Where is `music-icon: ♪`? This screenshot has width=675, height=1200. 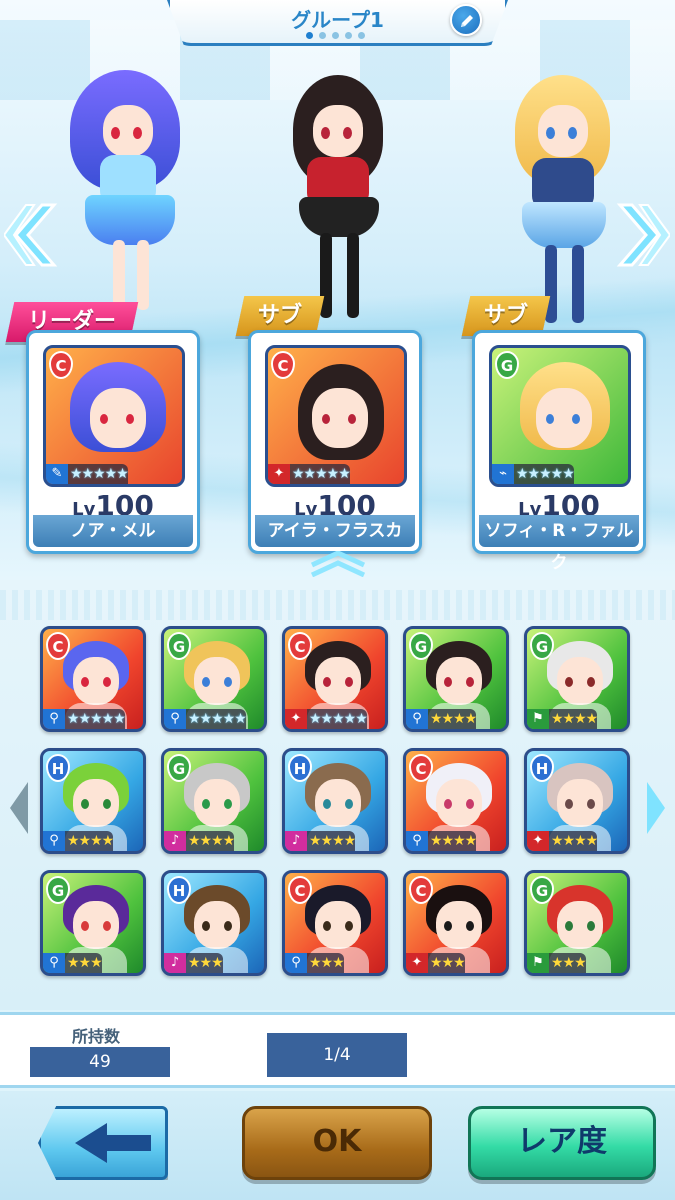
music-icon: ♪ is located at coordinates (175, 841).